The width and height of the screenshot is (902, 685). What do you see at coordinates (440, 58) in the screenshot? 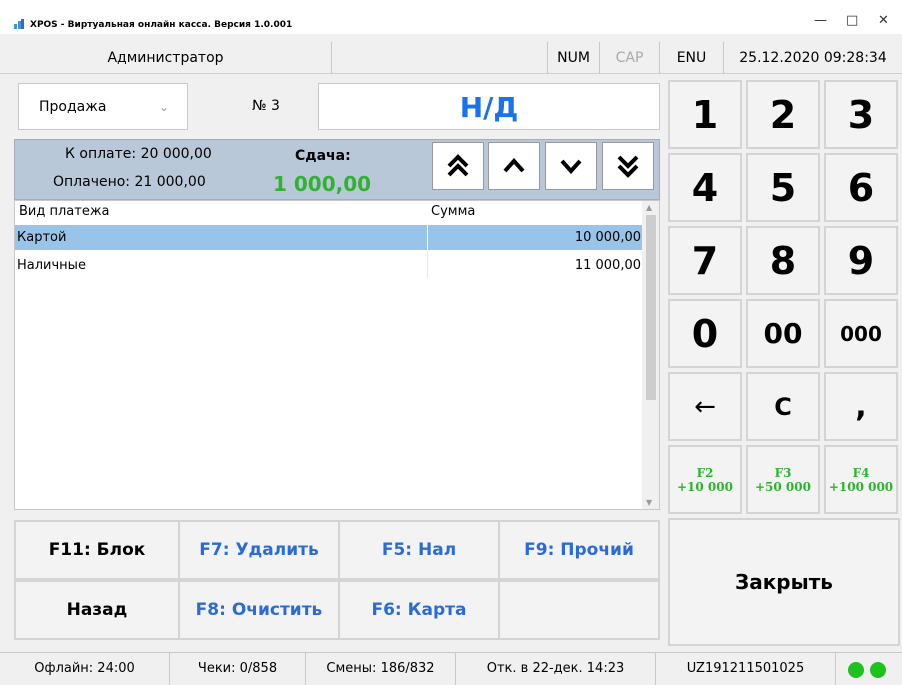
I see `status-spacer` at bounding box center [440, 58].